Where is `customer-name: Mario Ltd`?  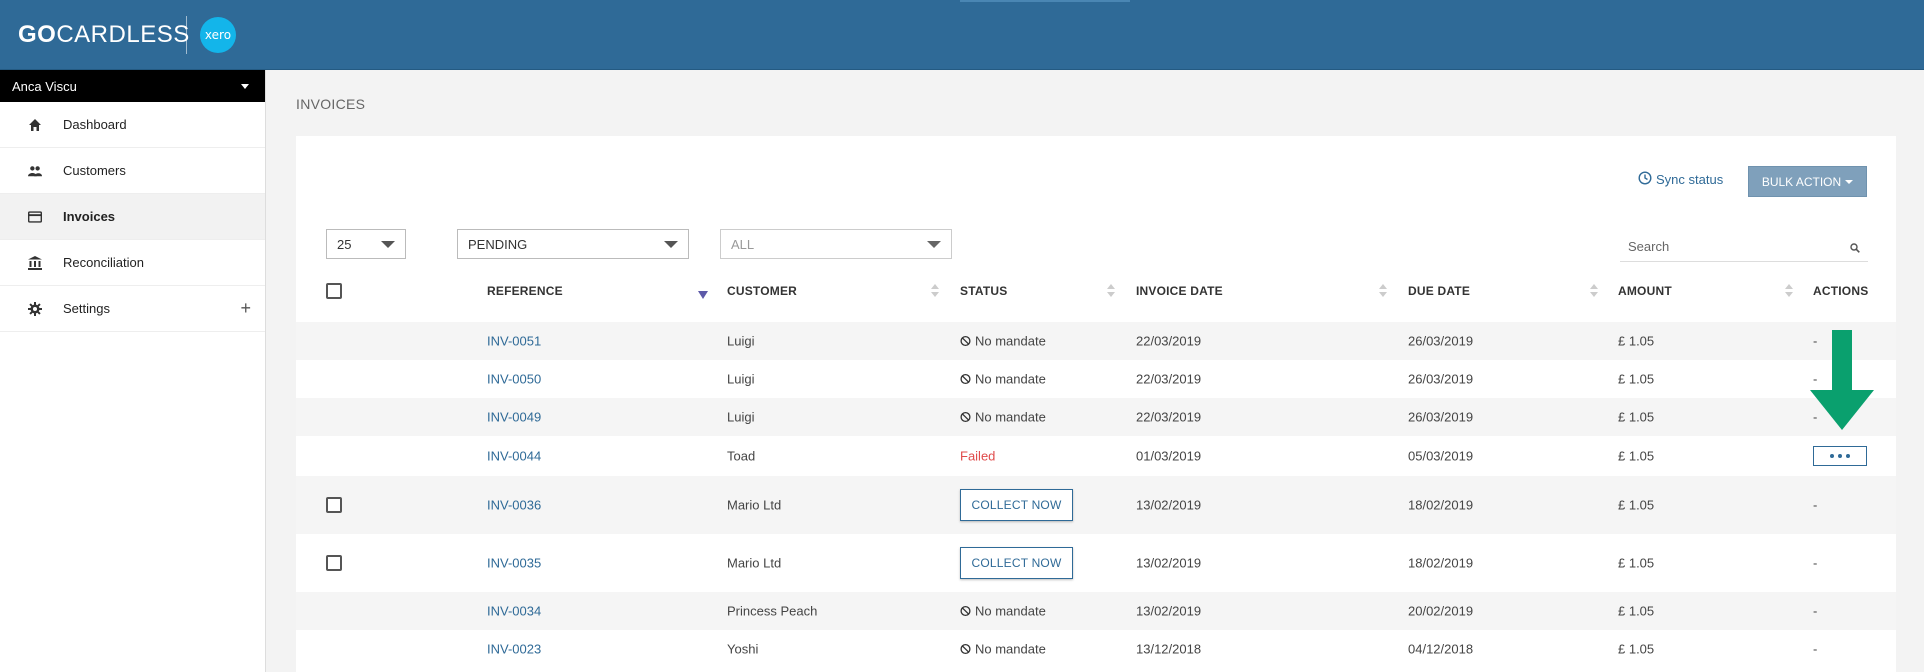 customer-name: Mario Ltd is located at coordinates (754, 505).